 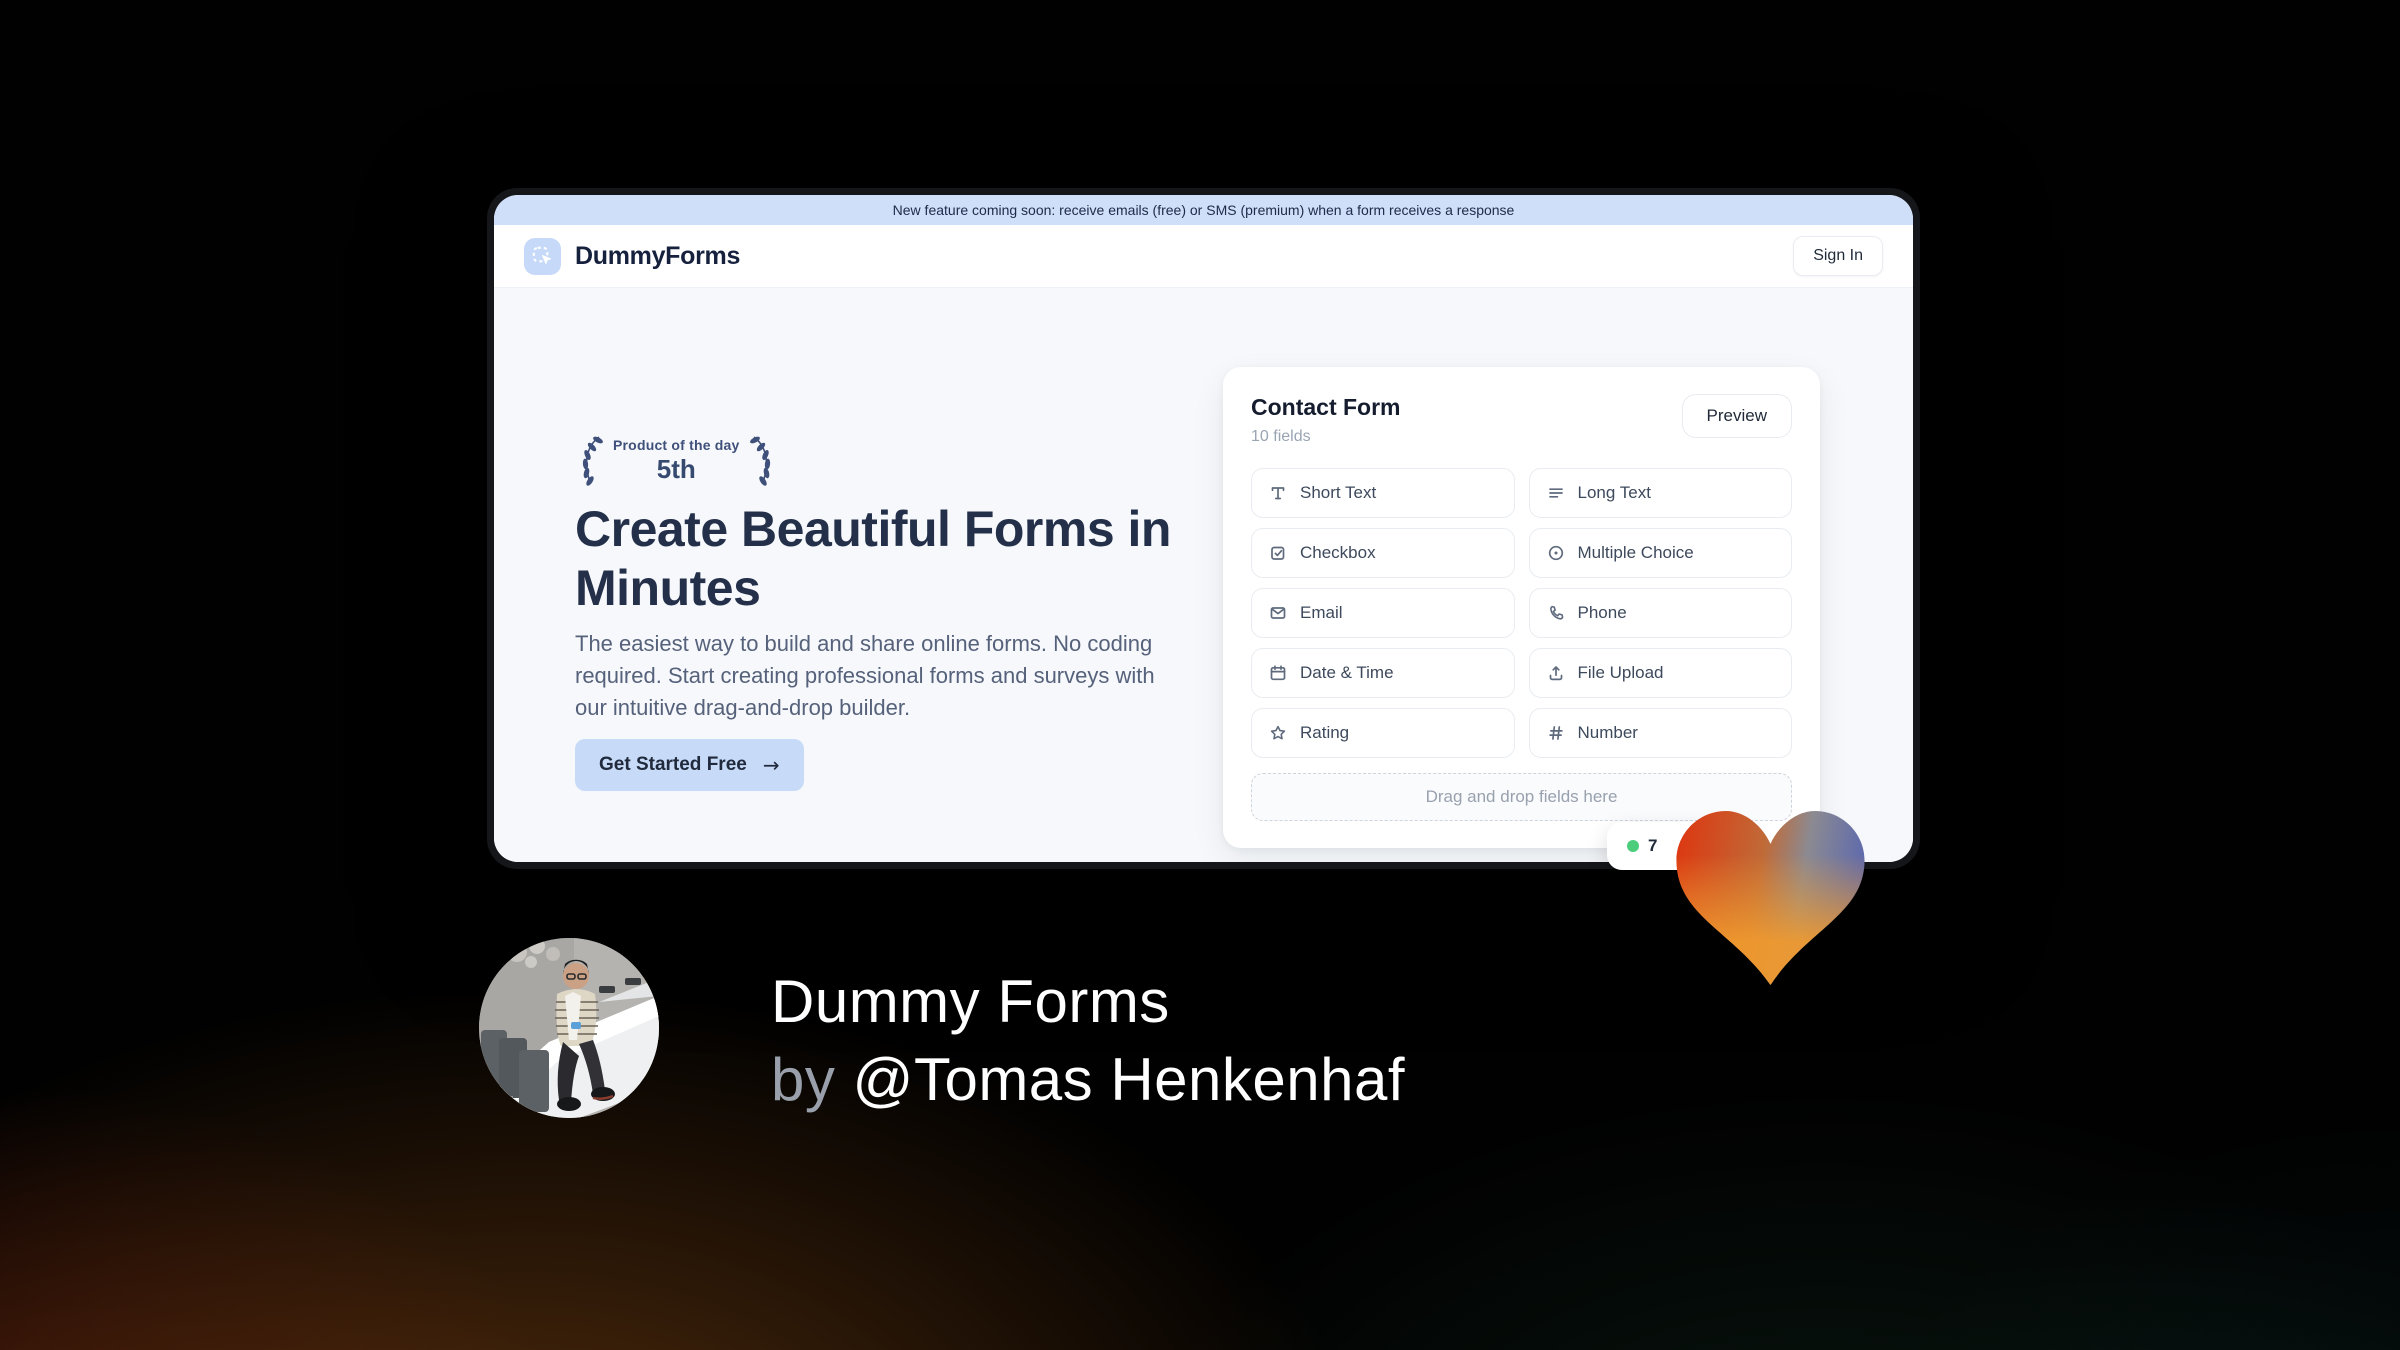 What do you see at coordinates (1383, 613) in the screenshot?
I see `field-email: Email` at bounding box center [1383, 613].